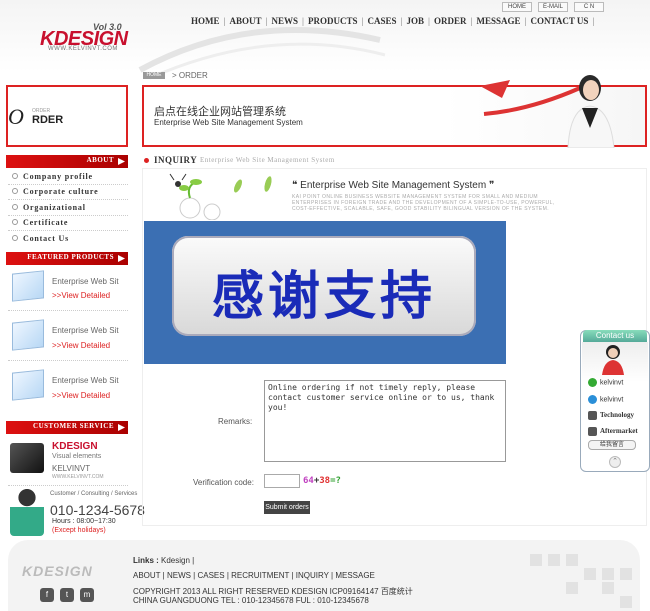 This screenshot has width=650, height=611. What do you see at coordinates (40, 238) in the screenshot?
I see `about-item-contact-us: Contact Us` at bounding box center [40, 238].